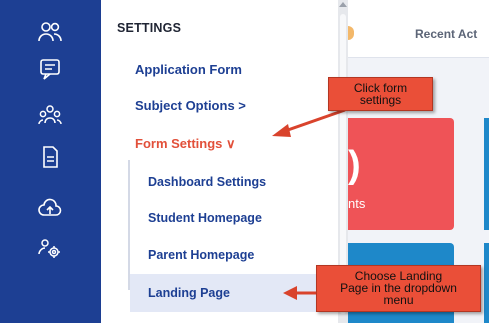 The width and height of the screenshot is (489, 323). I want to click on nav-label: Subject Options, so click(185, 105).